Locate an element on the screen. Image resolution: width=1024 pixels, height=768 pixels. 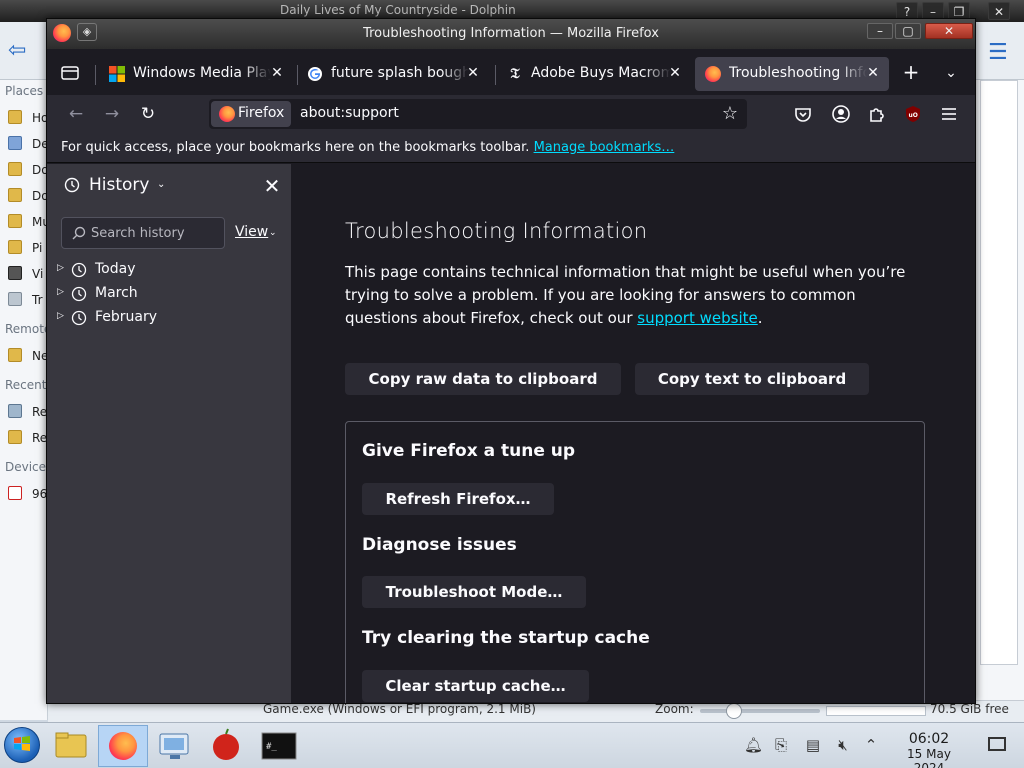
taskbar-apple-app is located at coordinates (227, 746).